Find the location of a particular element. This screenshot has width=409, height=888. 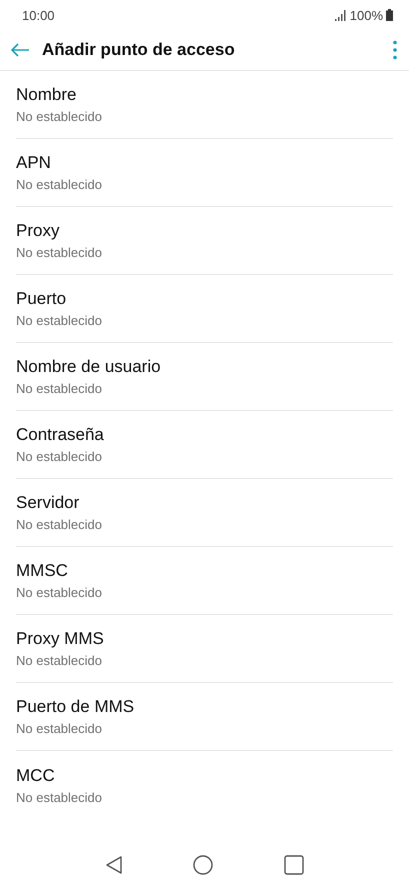

battery-level: 100% is located at coordinates (366, 15).